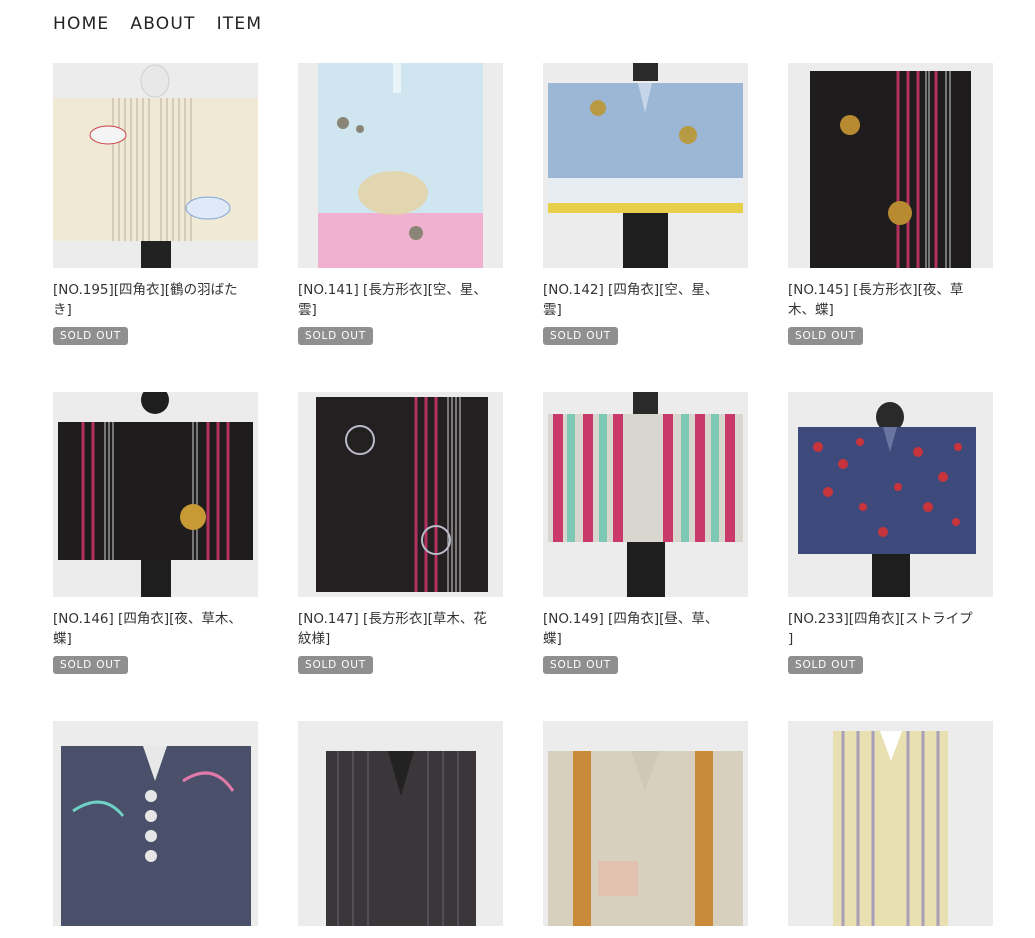  I want to click on product-card: [NO.195][四角衣][鶴の羽ばたき] SOLD OUT, so click(155, 227).